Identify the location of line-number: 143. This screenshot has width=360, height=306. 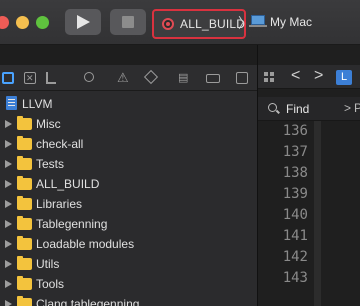
(295, 278).